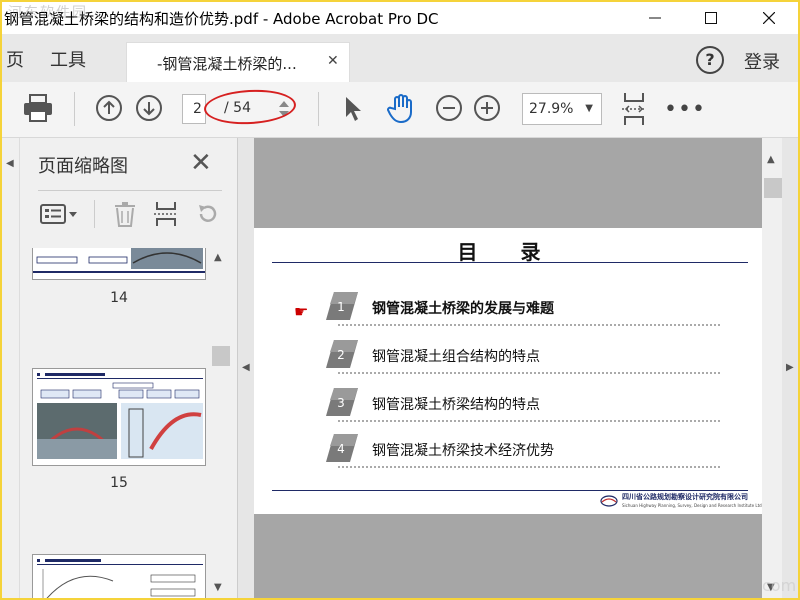  What do you see at coordinates (400, 58) in the screenshot?
I see `tab-bar: 页 工具 -钢管混凝土桥梁的... ✕ ? 登录` at bounding box center [400, 58].